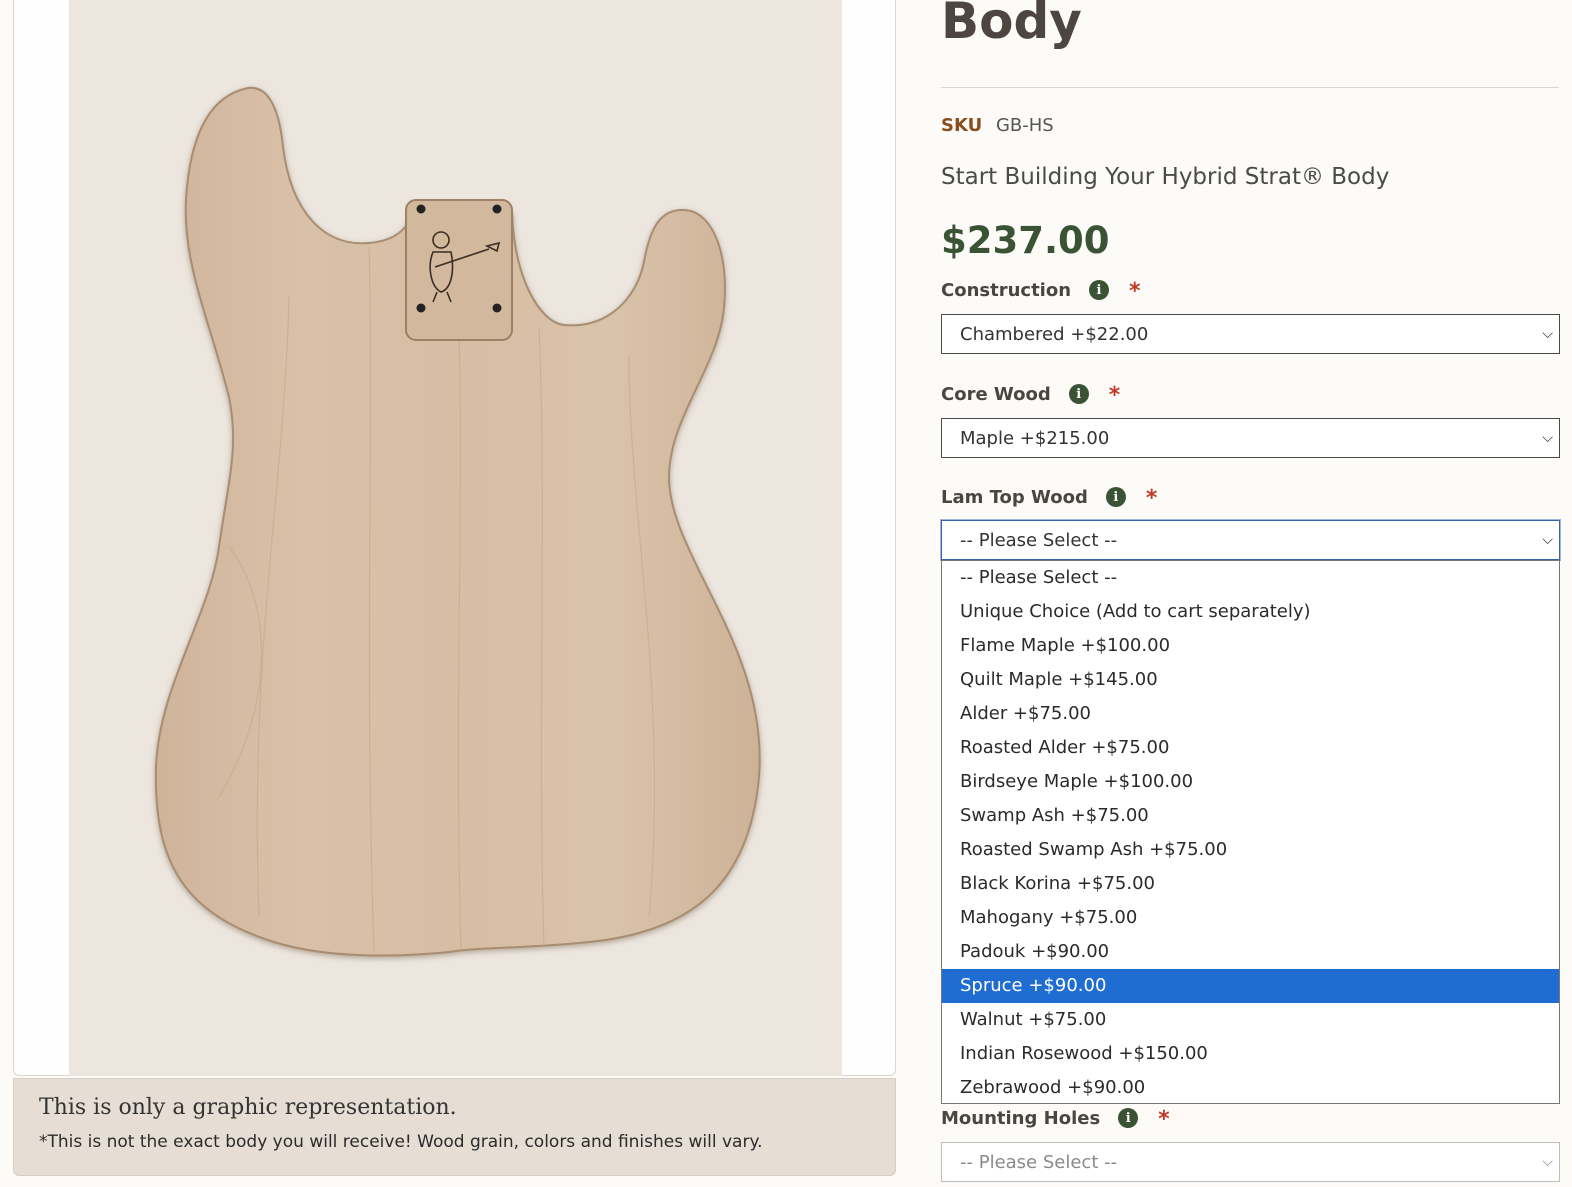  Describe the element at coordinates (1035, 438) in the screenshot. I see `core-wood-select-value: Maple +$215.00` at that location.